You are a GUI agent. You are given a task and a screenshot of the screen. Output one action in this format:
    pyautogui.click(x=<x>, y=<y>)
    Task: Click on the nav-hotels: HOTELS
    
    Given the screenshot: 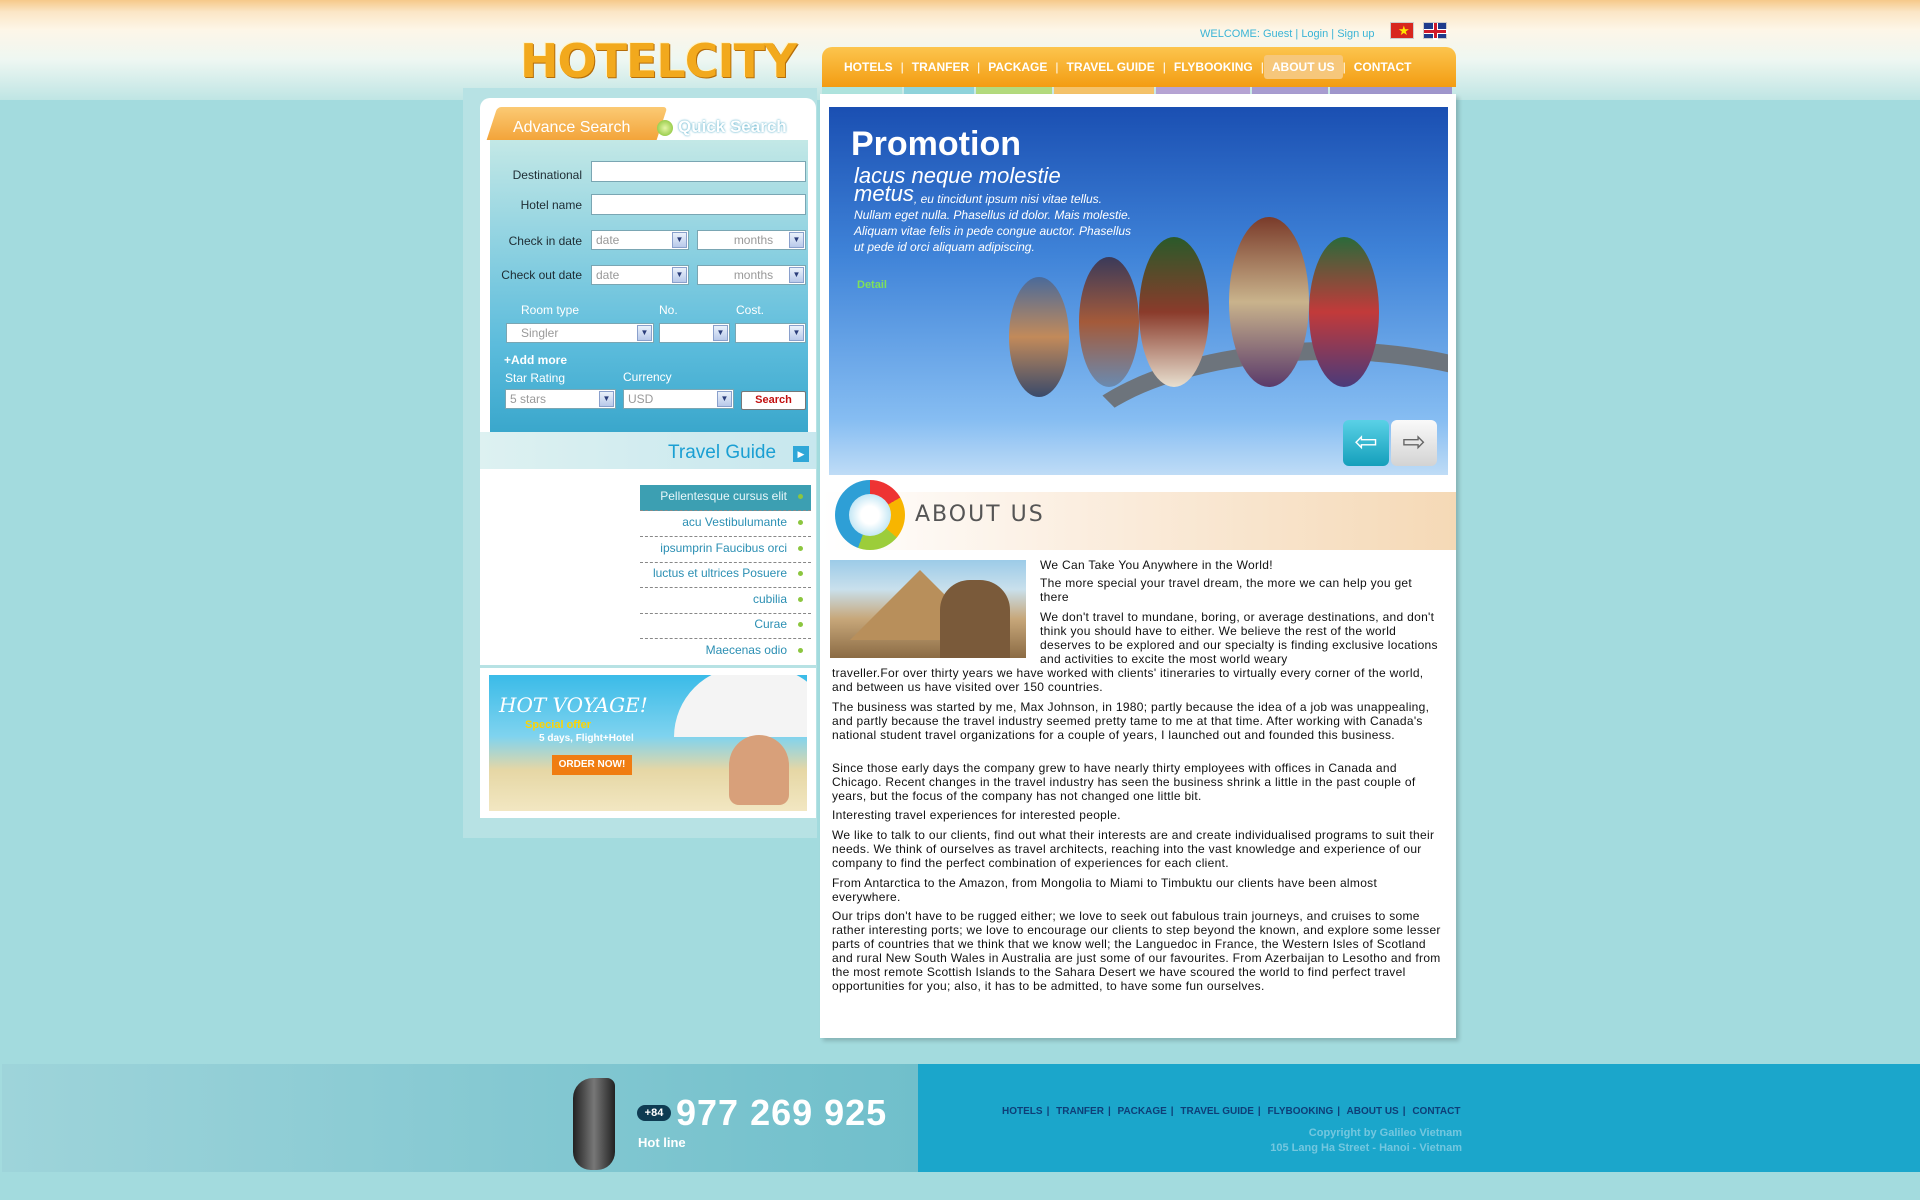 What is the action you would take?
    pyautogui.click(x=868, y=67)
    